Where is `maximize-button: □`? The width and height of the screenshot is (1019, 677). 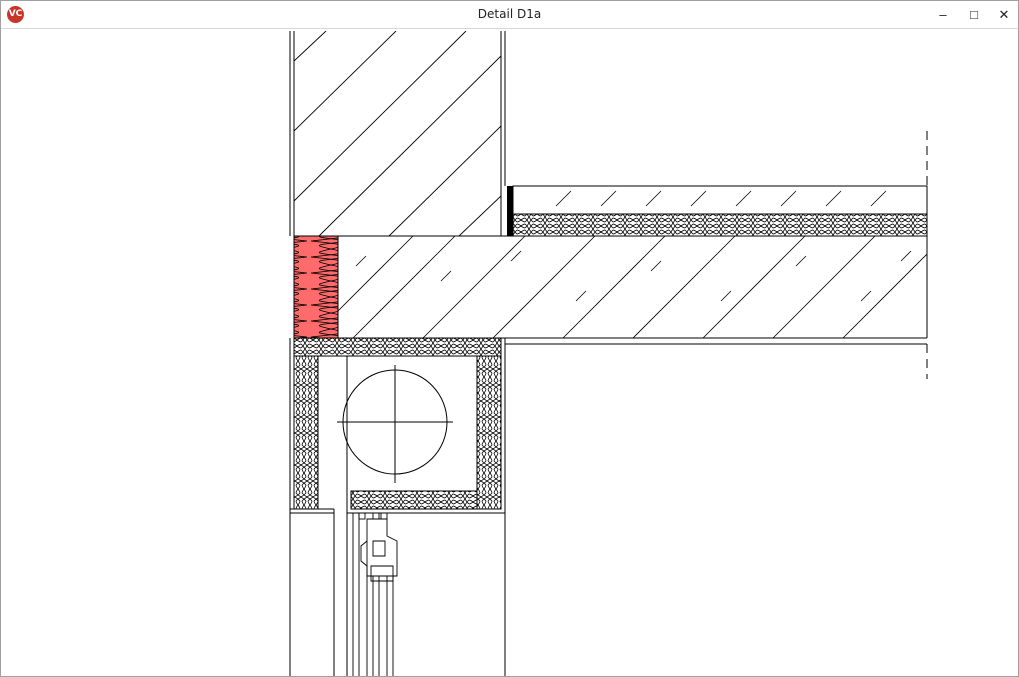 maximize-button: □ is located at coordinates (974, 14).